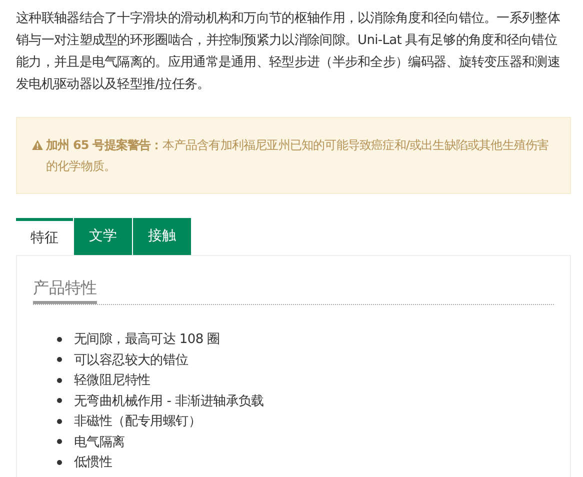 This screenshot has width=583, height=477. I want to click on warning-icon, so click(37, 145).